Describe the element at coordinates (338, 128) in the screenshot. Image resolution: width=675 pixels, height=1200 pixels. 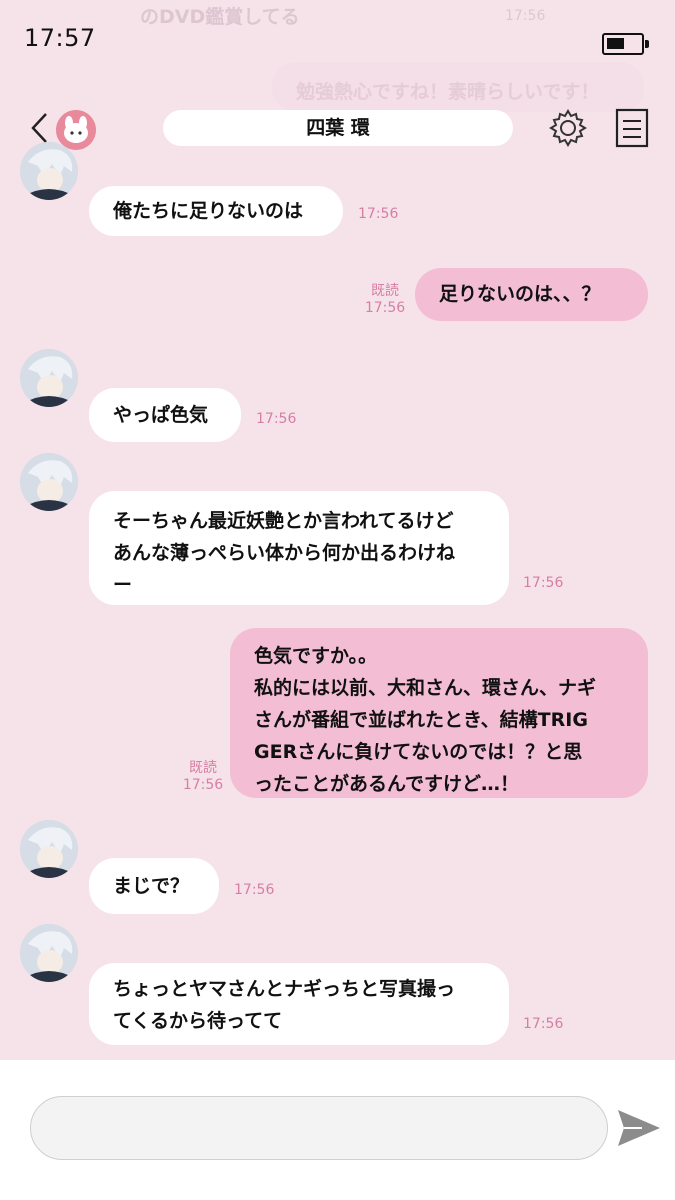
I see `chat-title: 四葉 環` at that location.